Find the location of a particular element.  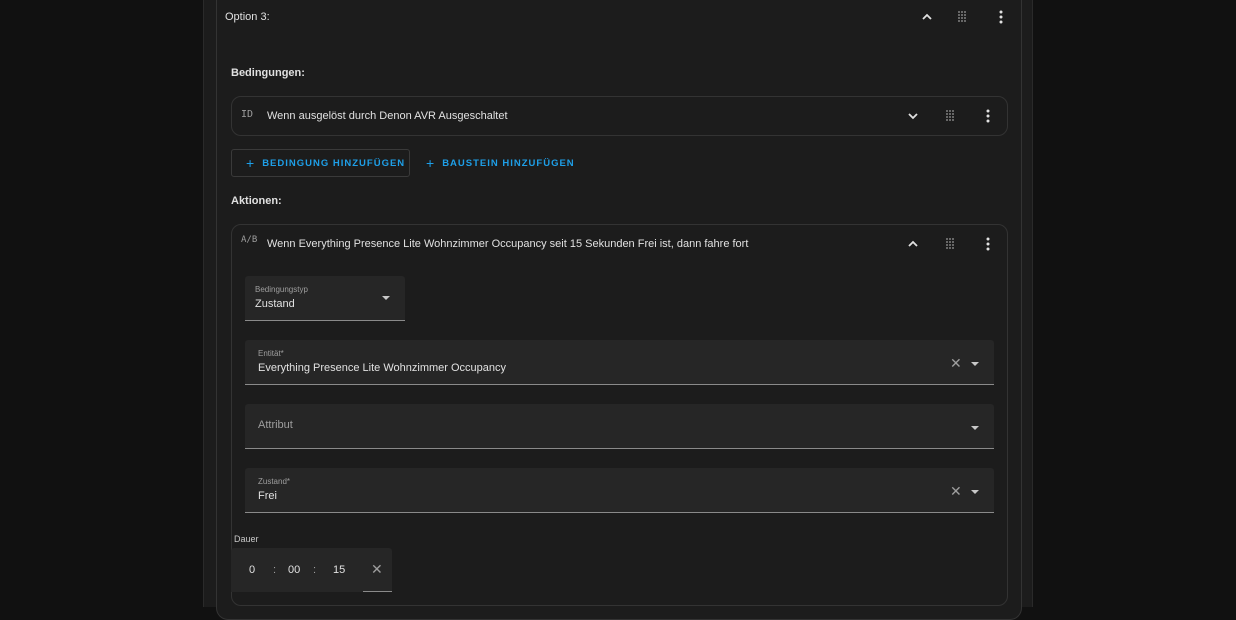

ab-condition-icon: A/B is located at coordinates (249, 240).